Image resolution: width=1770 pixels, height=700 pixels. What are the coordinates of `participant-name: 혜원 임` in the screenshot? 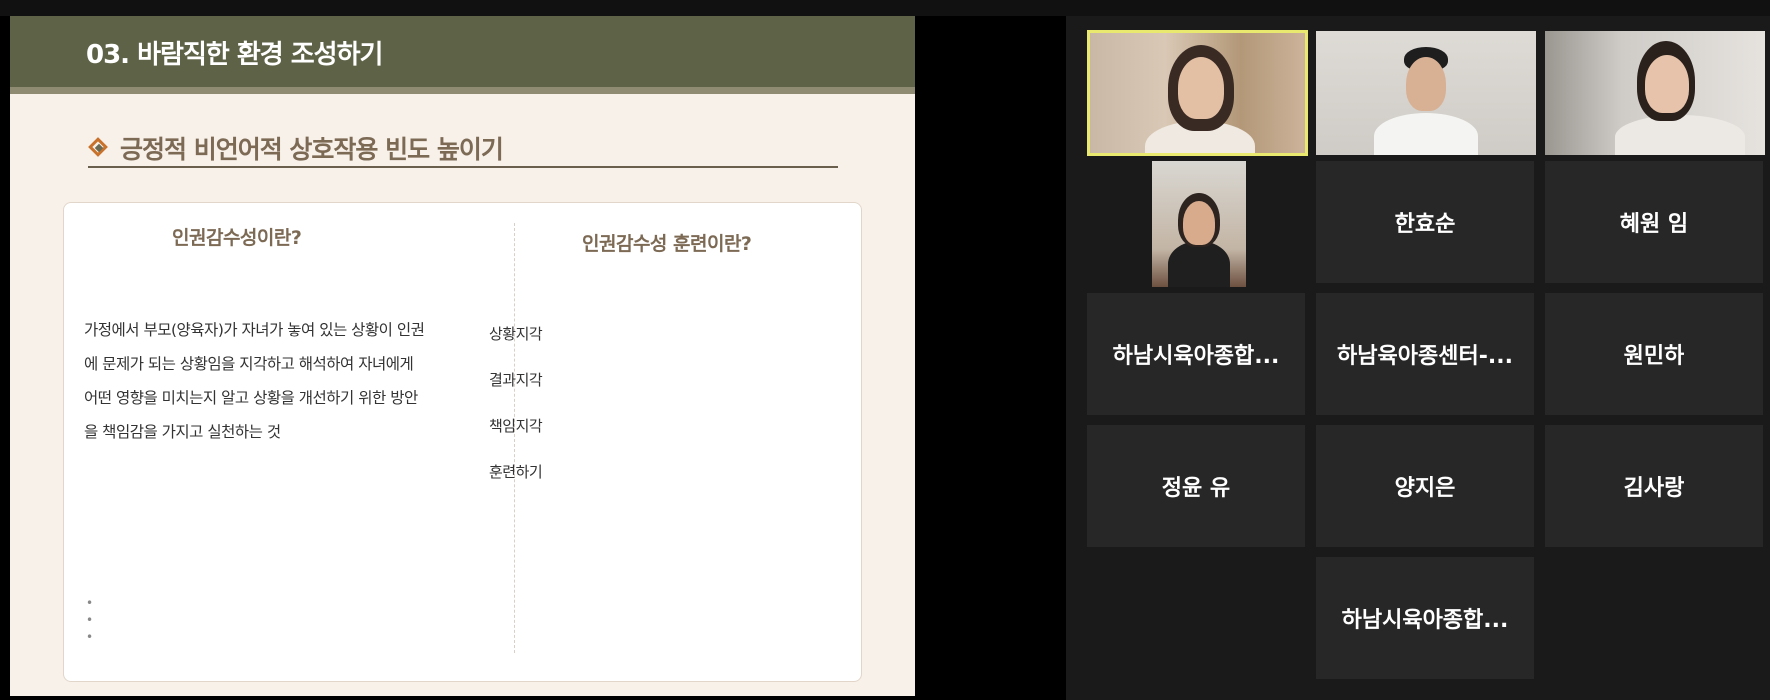 It's located at (1654, 224).